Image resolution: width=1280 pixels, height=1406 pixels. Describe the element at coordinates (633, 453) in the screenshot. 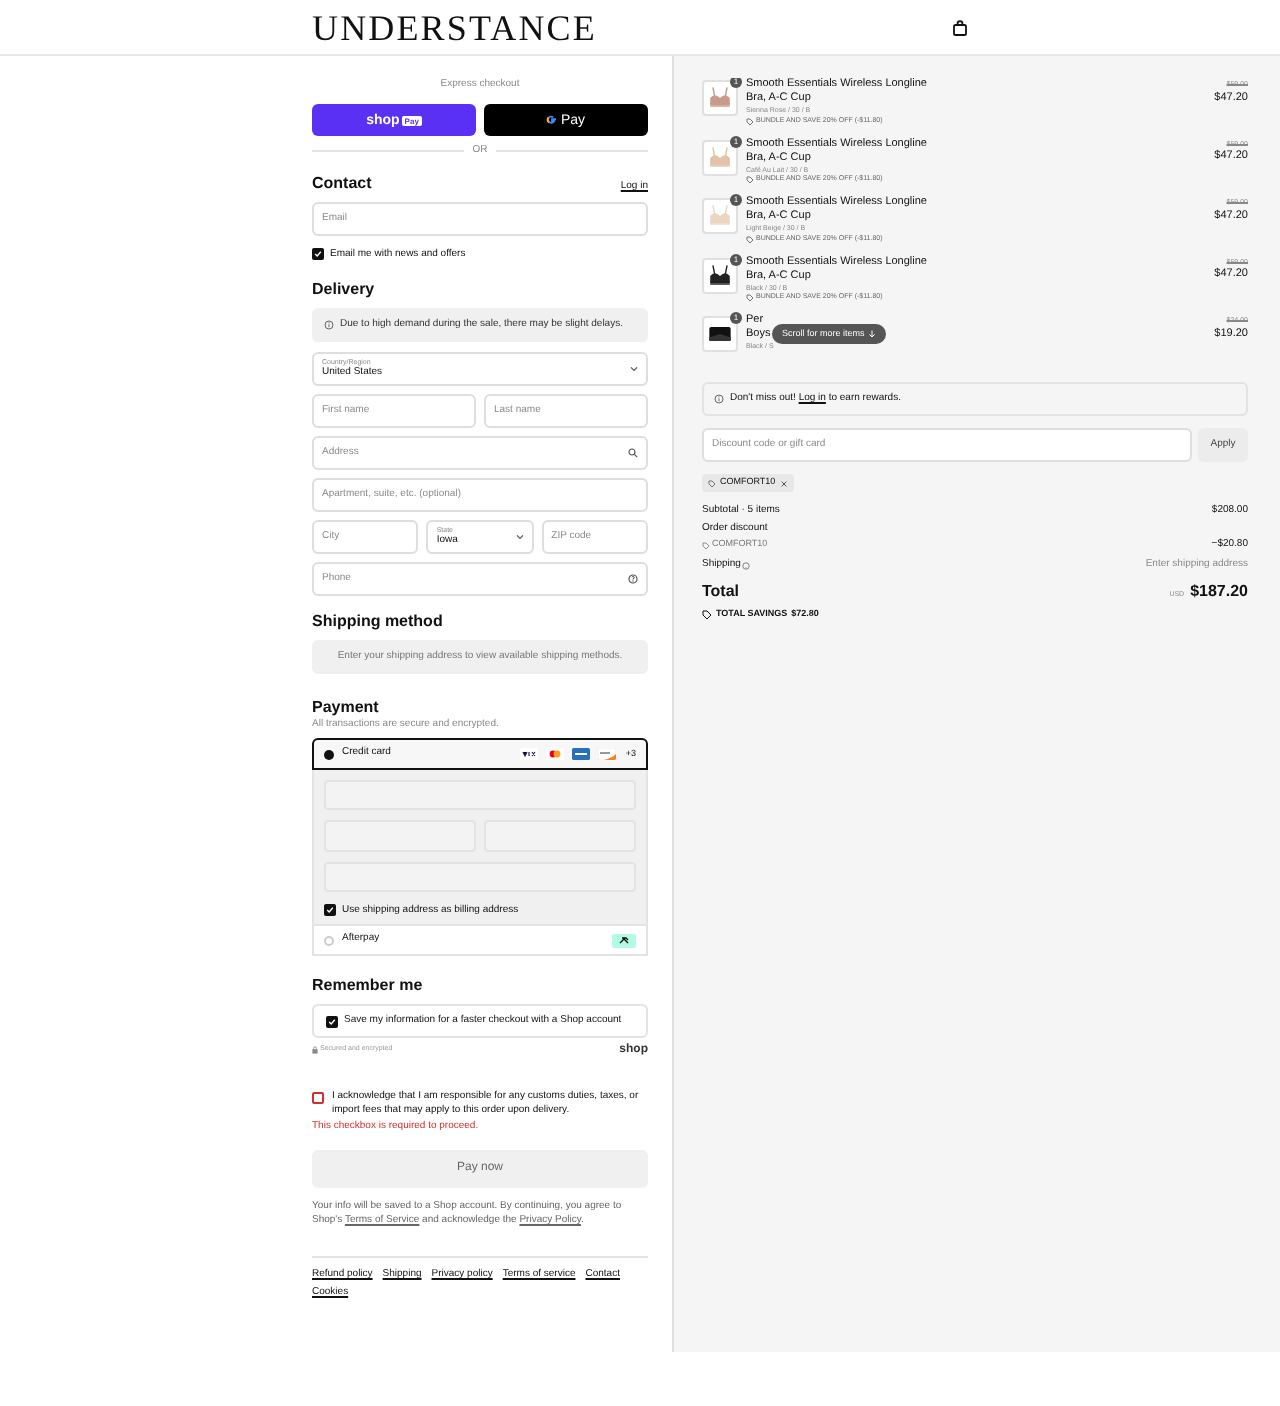

I see `search-icon` at that location.